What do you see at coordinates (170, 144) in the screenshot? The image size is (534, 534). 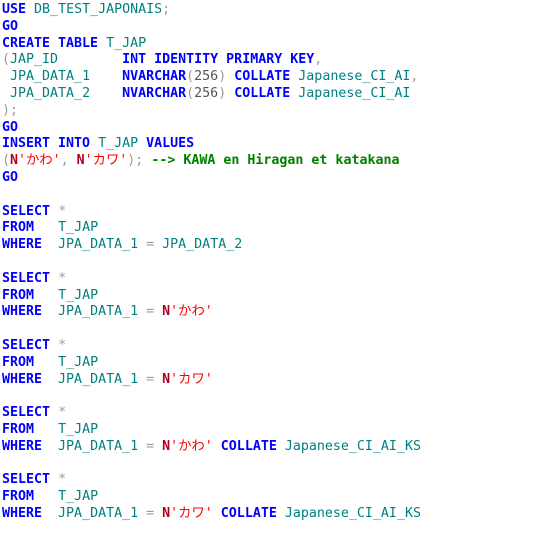 I see `code-token-kw: VALUES` at bounding box center [170, 144].